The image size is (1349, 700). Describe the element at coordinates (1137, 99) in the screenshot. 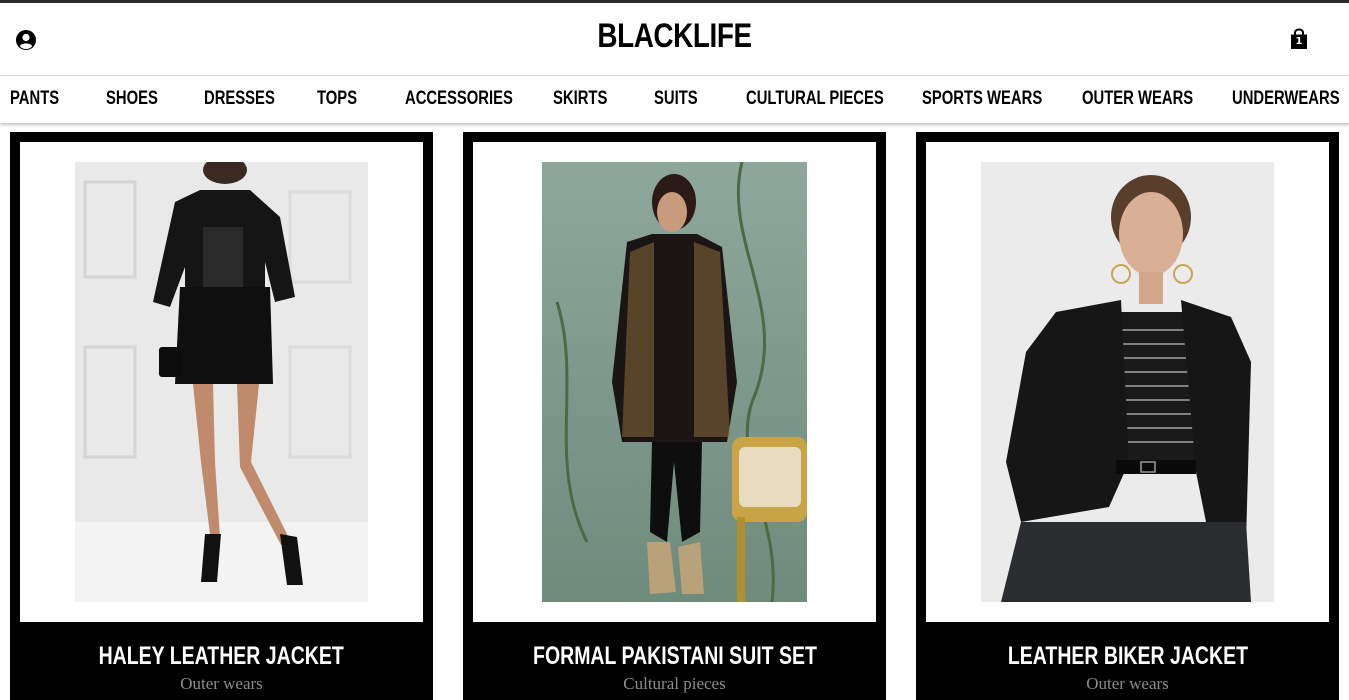

I see `nav-item-outer-wears: OUTER WEARS` at that location.